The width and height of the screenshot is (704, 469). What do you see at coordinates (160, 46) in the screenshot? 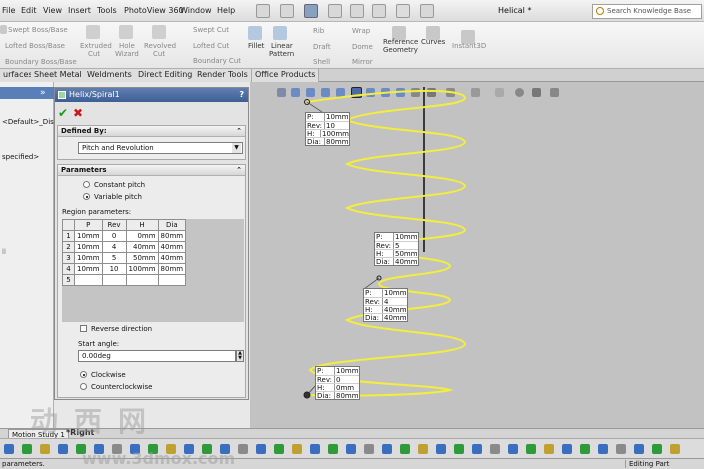
I see `revolved-cut-label-1: Revolved` at bounding box center [160, 46].